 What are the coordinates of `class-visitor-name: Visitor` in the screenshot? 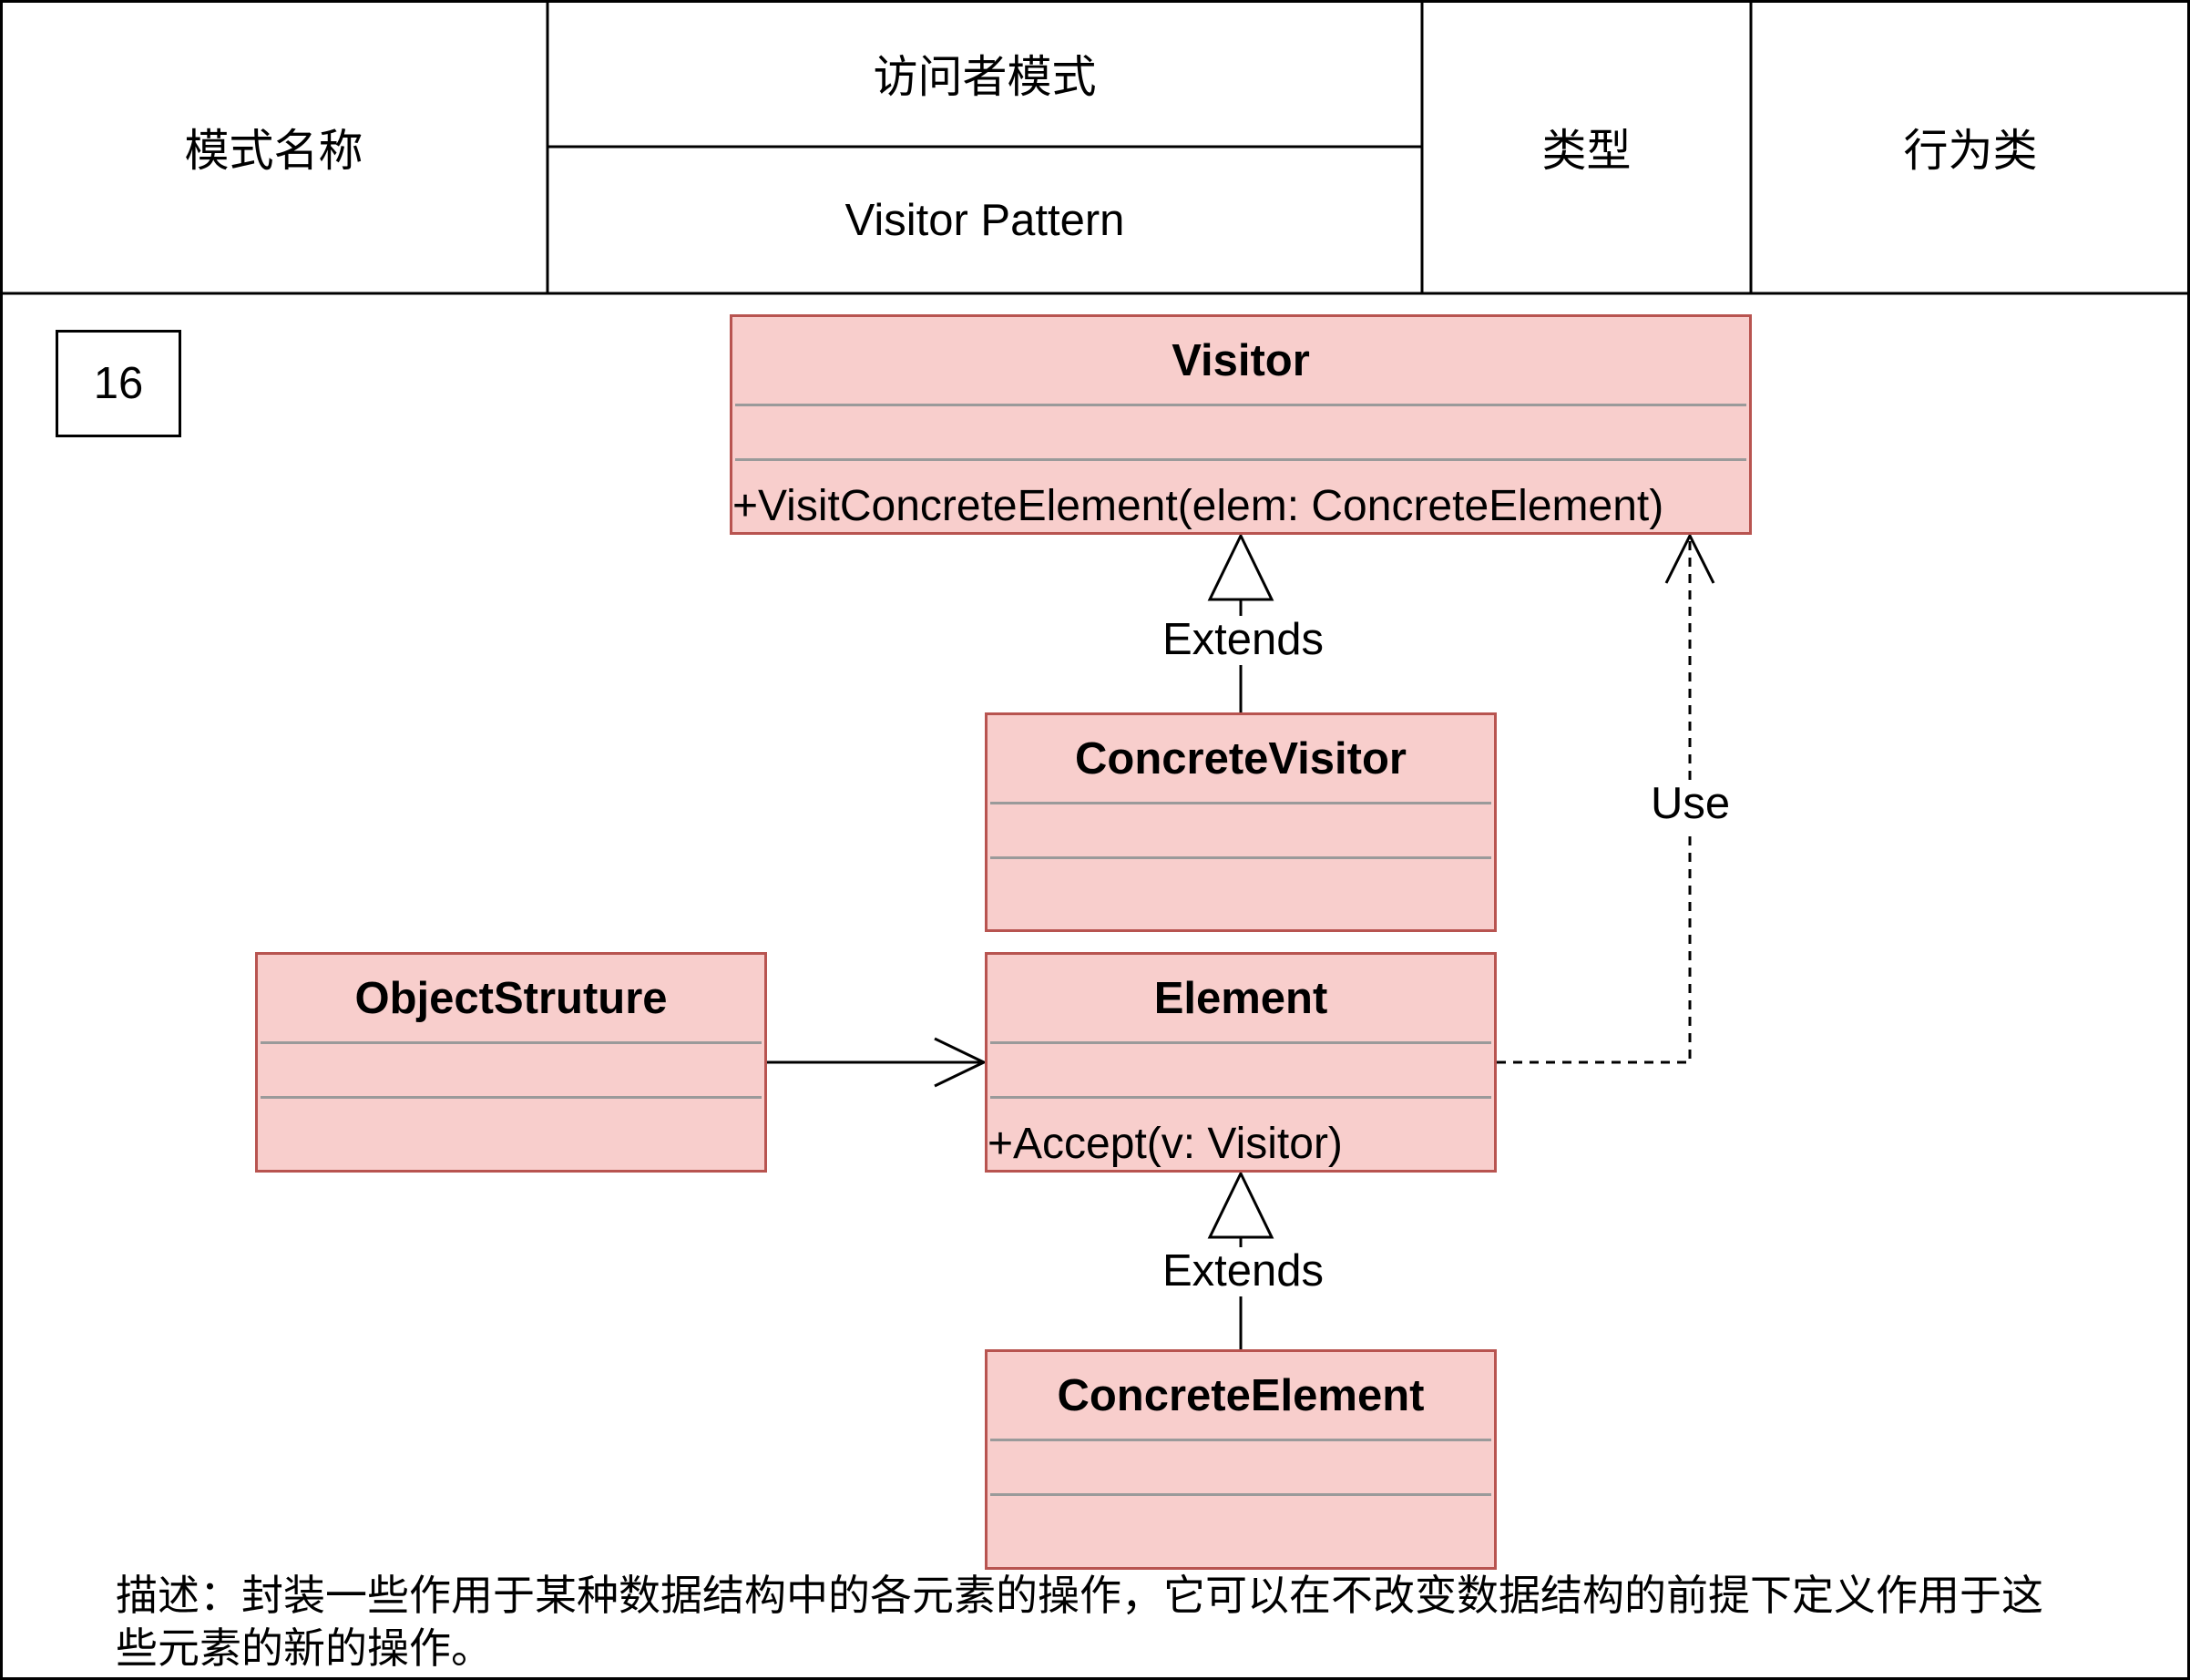 It's located at (1241, 360).